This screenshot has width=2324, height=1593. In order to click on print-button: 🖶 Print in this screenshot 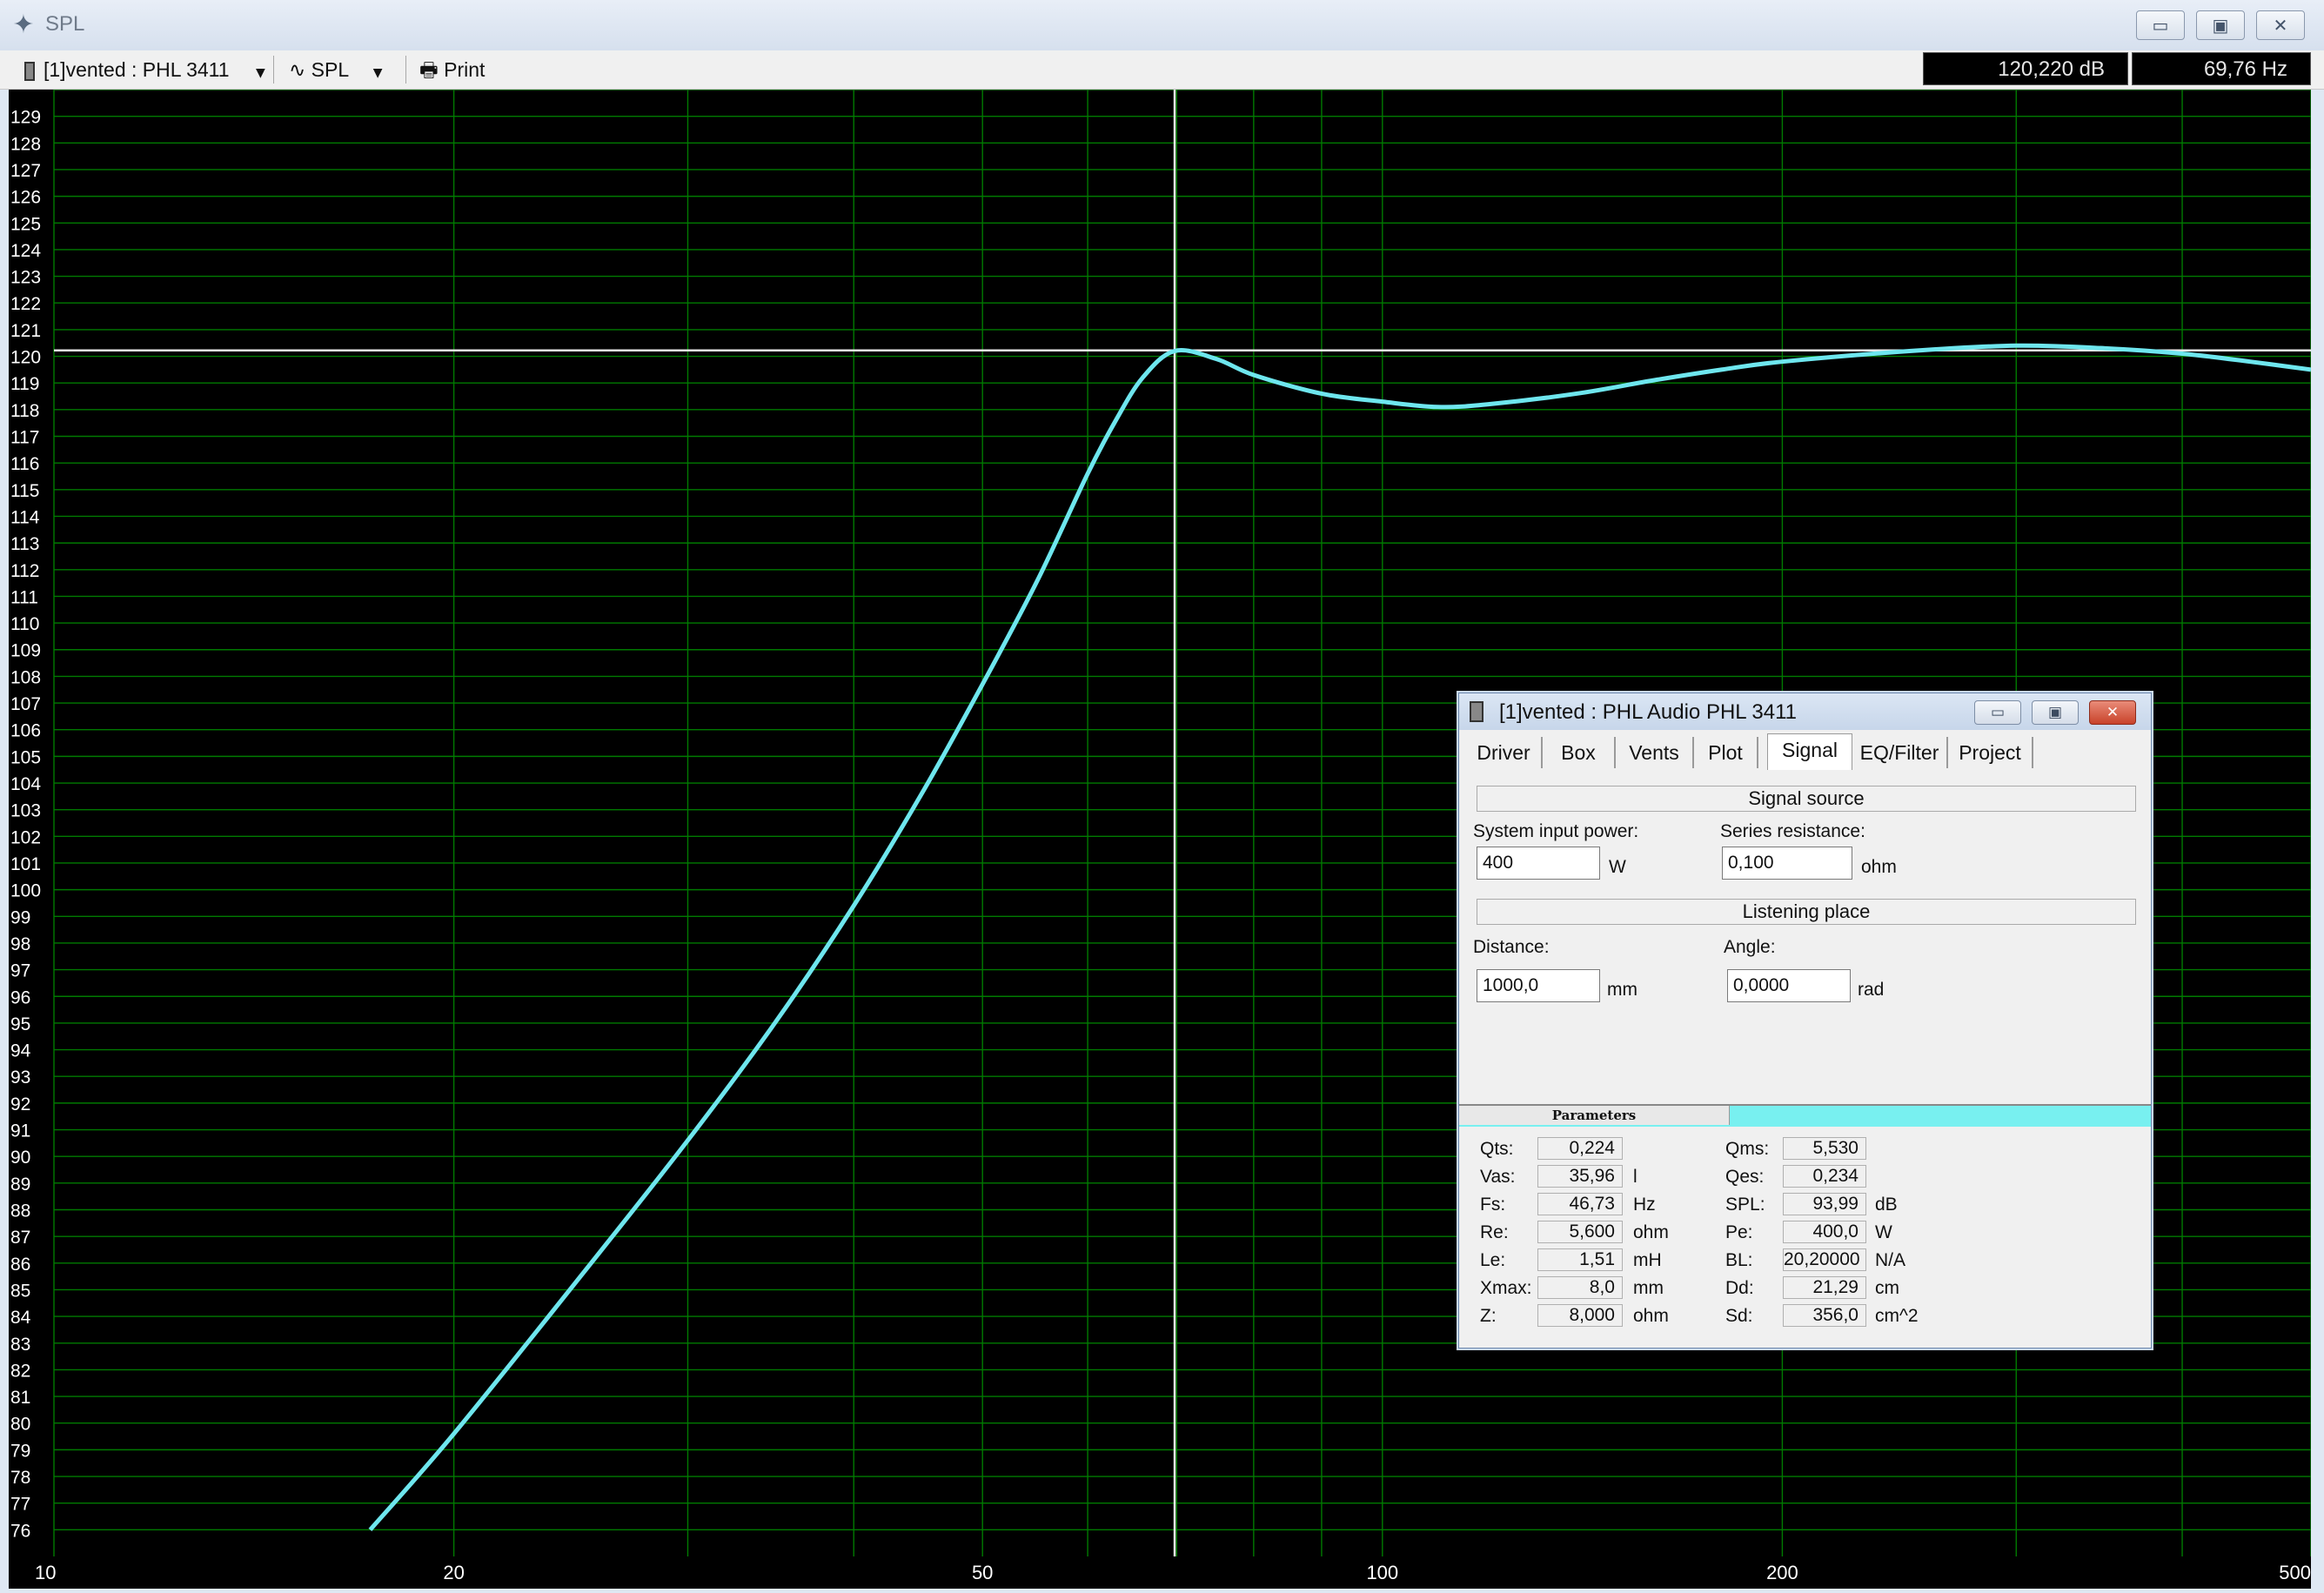, I will do `click(452, 69)`.